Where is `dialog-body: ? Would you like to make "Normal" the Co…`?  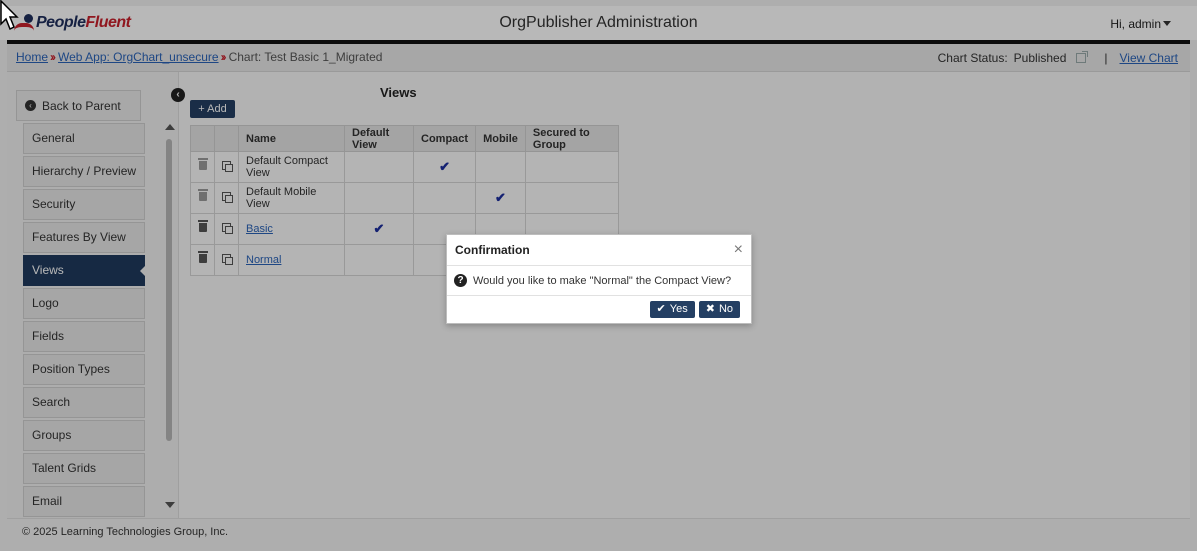 dialog-body: ? Would you like to make "Normal" the Co… is located at coordinates (599, 281).